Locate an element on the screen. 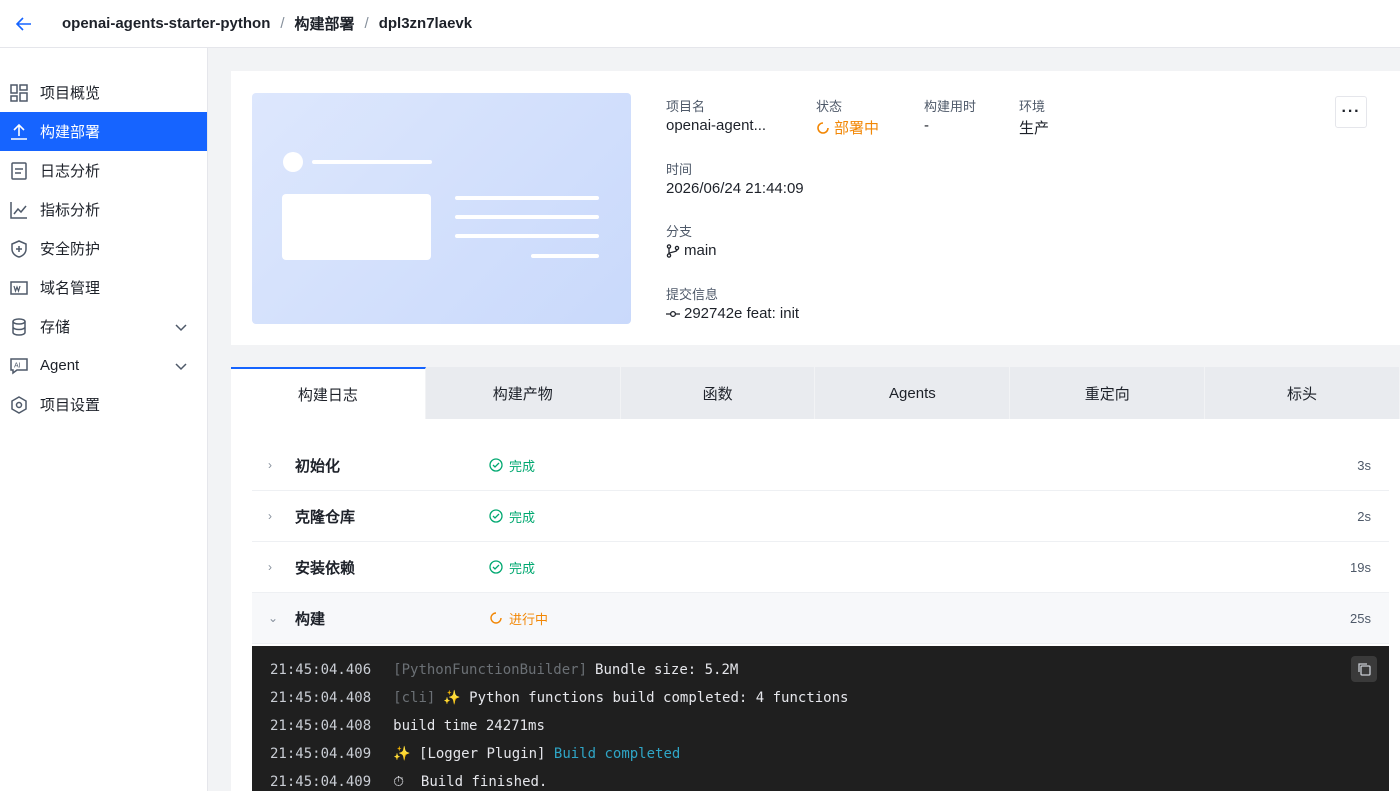  time-value: 2026/06/24 21:44:09 is located at coordinates (735, 188).